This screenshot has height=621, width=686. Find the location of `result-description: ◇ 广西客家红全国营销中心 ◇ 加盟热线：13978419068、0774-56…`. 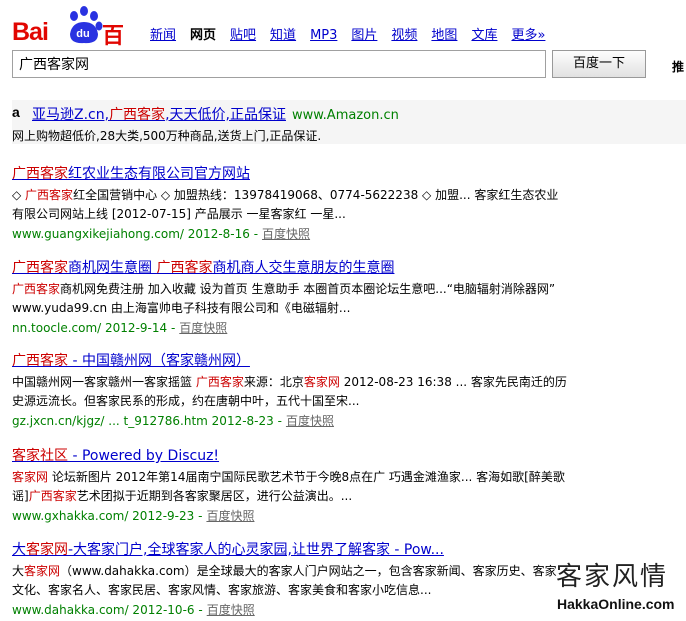

result-description: ◇ 广西客家红全国营销中心 ◇ 加盟热线：13978419068、0774-56… is located at coordinates (290, 205).